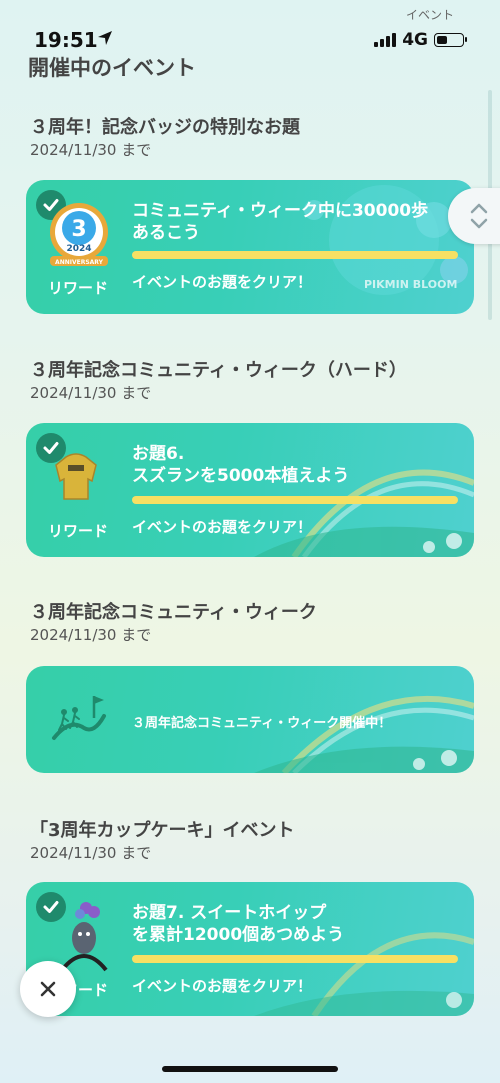  What do you see at coordinates (165, 127) in the screenshot?
I see `event-title: ３周年！記念バッジの特別なお題` at bounding box center [165, 127].